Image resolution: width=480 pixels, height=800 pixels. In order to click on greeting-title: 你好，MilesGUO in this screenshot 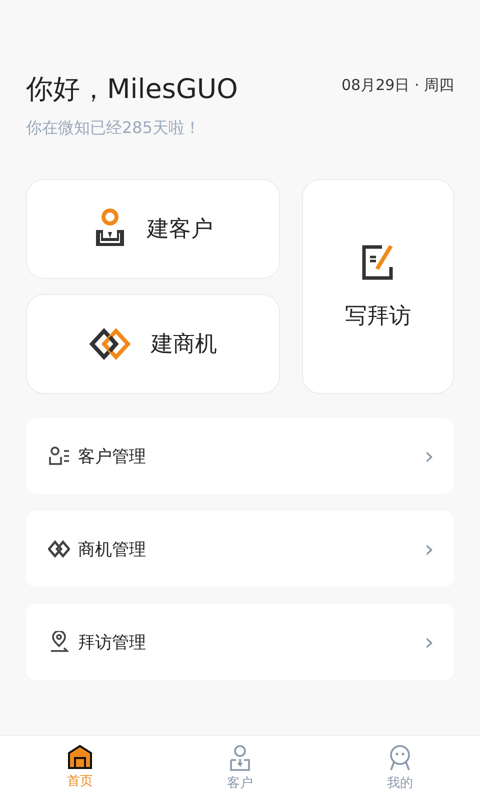, I will do `click(132, 90)`.